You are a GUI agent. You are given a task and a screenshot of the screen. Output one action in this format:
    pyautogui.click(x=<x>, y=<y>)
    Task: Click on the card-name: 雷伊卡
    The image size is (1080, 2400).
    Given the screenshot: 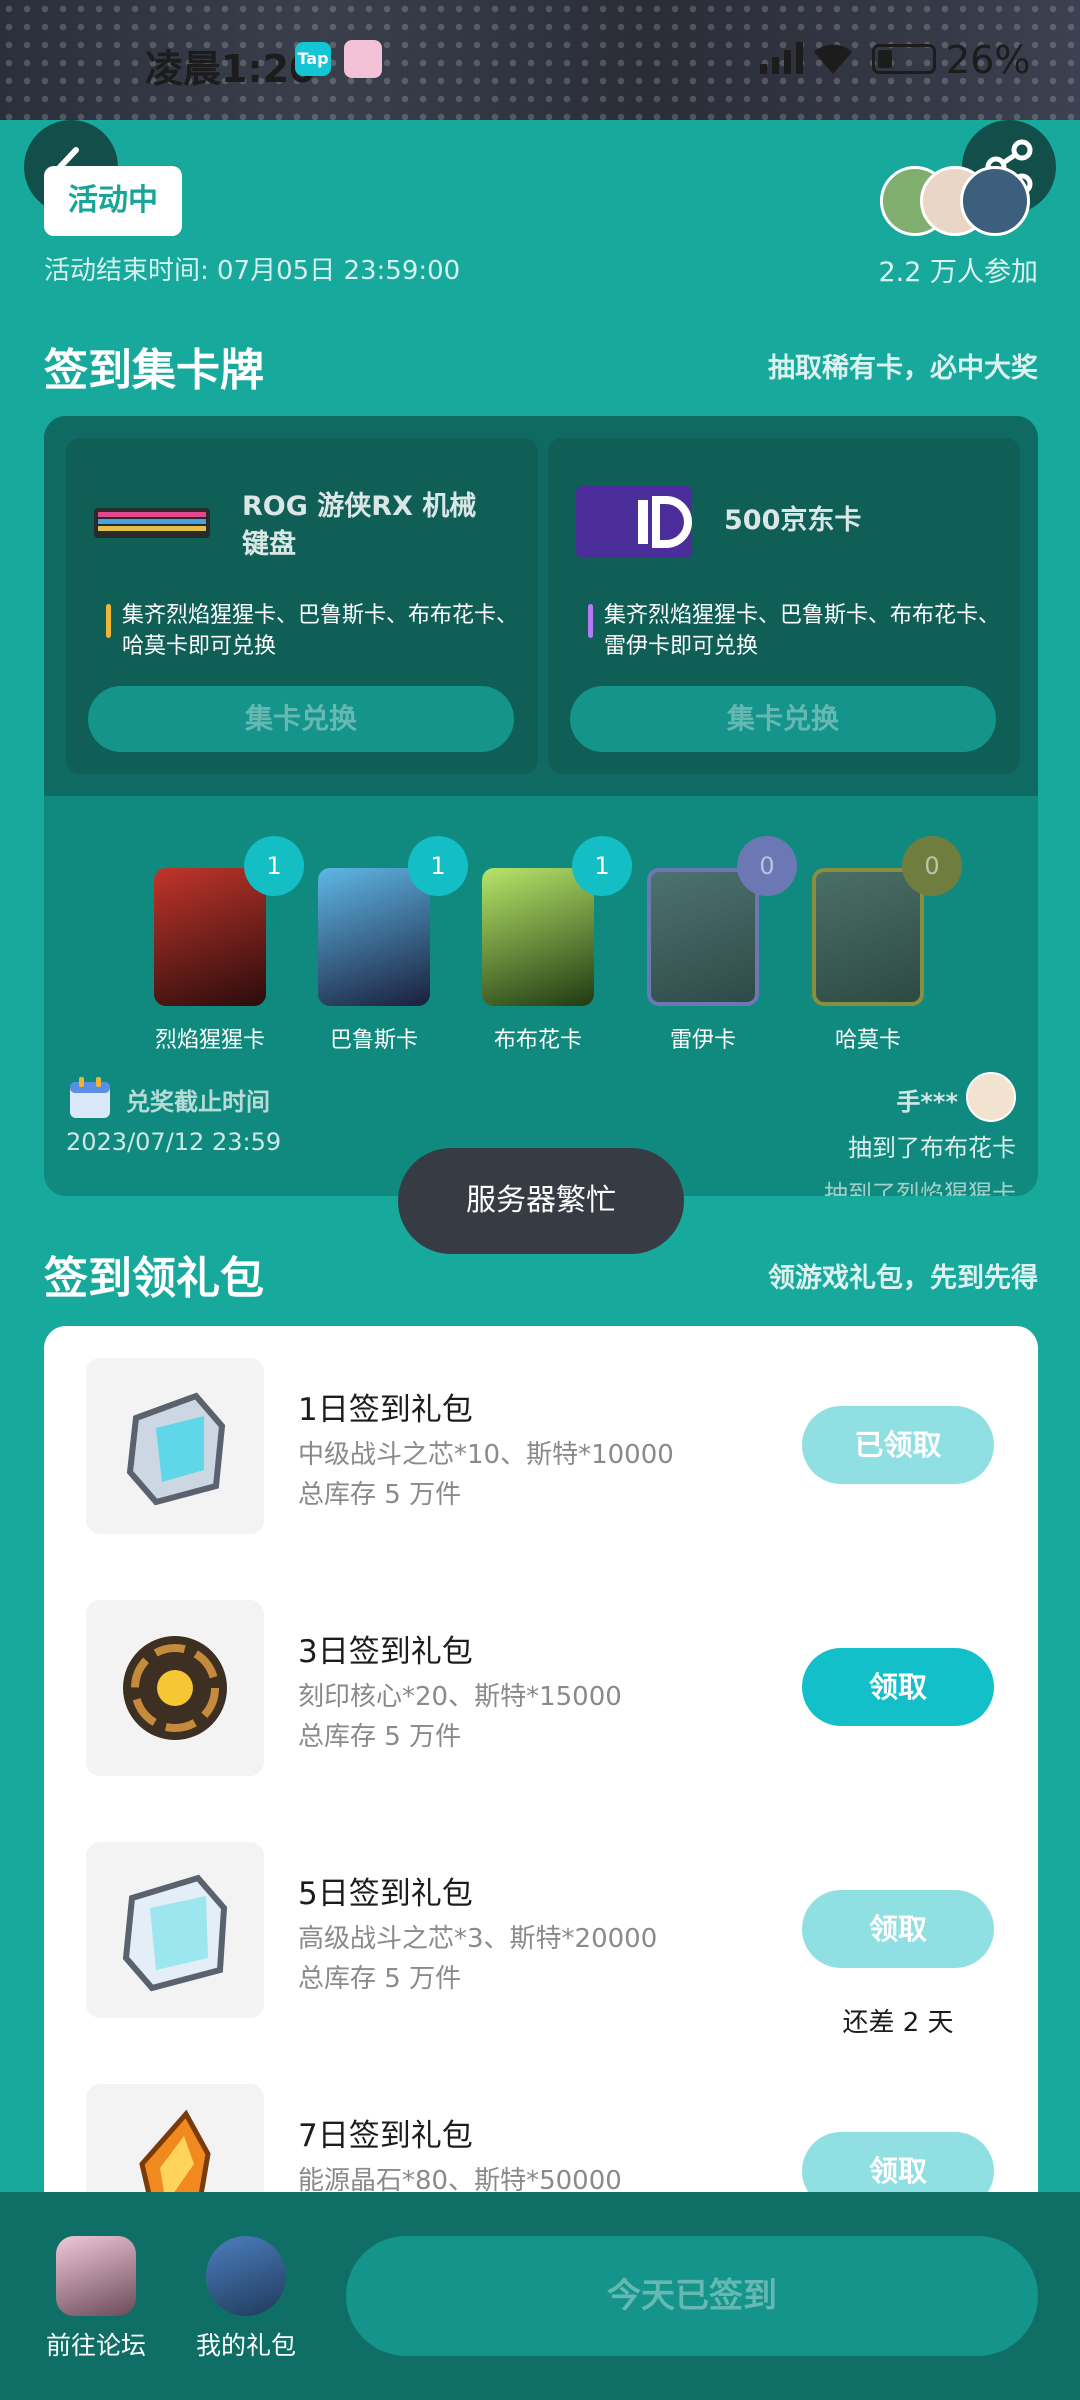 What is the action you would take?
    pyautogui.click(x=702, y=1040)
    